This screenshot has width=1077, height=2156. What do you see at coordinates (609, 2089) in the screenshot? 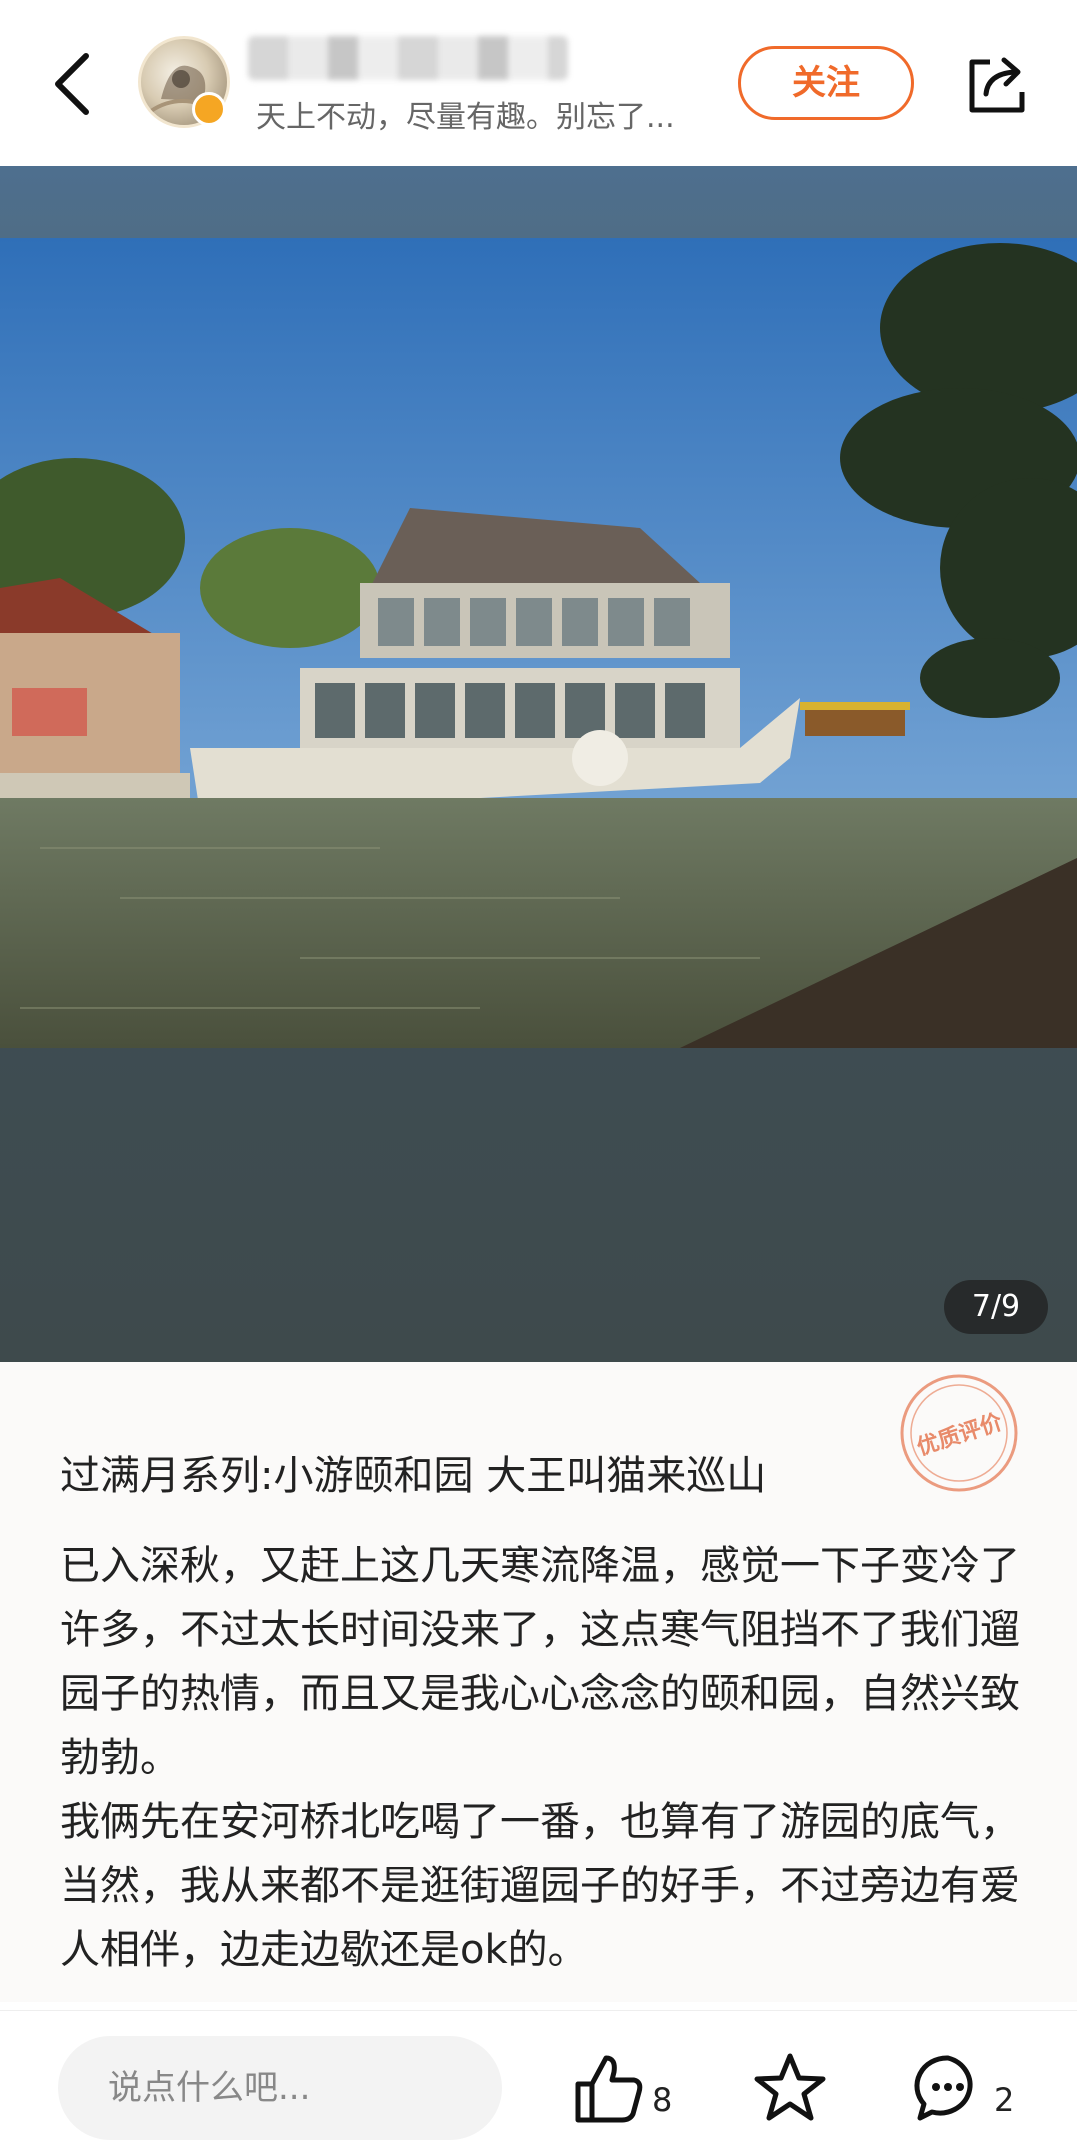
I see `thumbs-up-icon` at bounding box center [609, 2089].